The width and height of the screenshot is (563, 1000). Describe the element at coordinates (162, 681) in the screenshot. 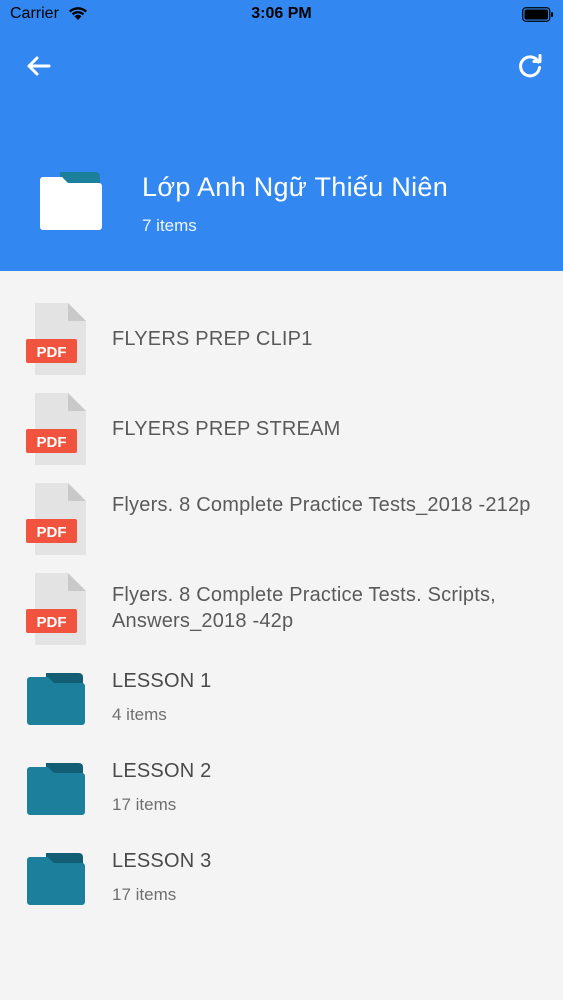

I see `folder-name: LESSON 1` at that location.